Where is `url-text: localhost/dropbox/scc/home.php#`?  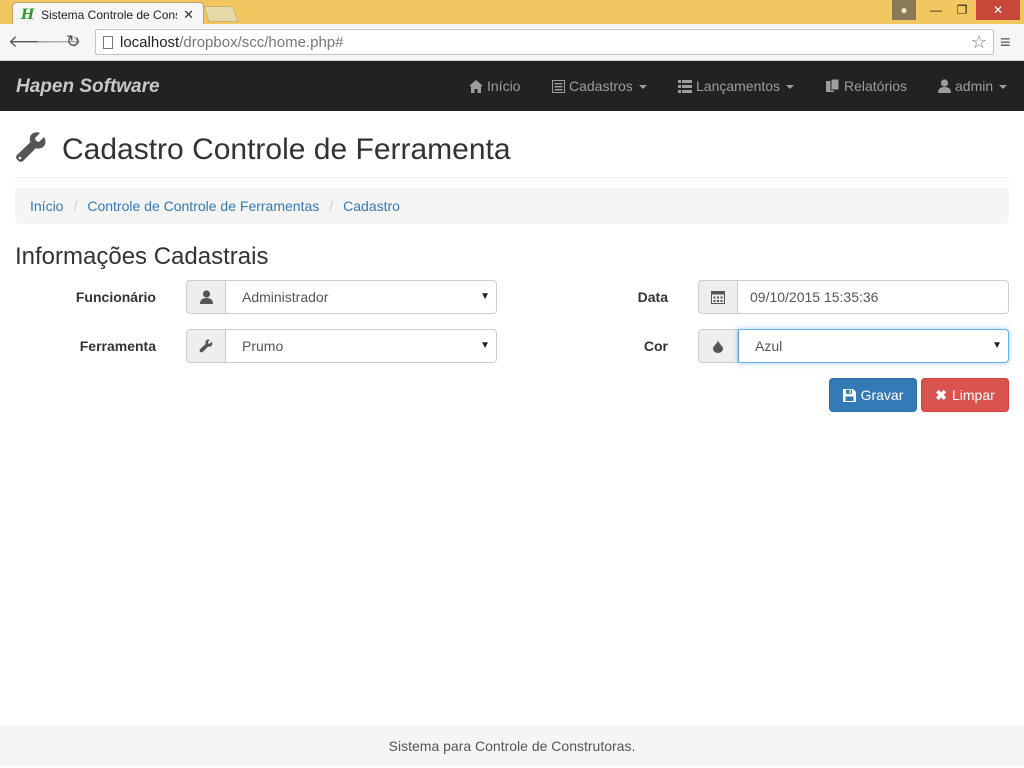 url-text: localhost/dropbox/scc/home.php# is located at coordinates (231, 42).